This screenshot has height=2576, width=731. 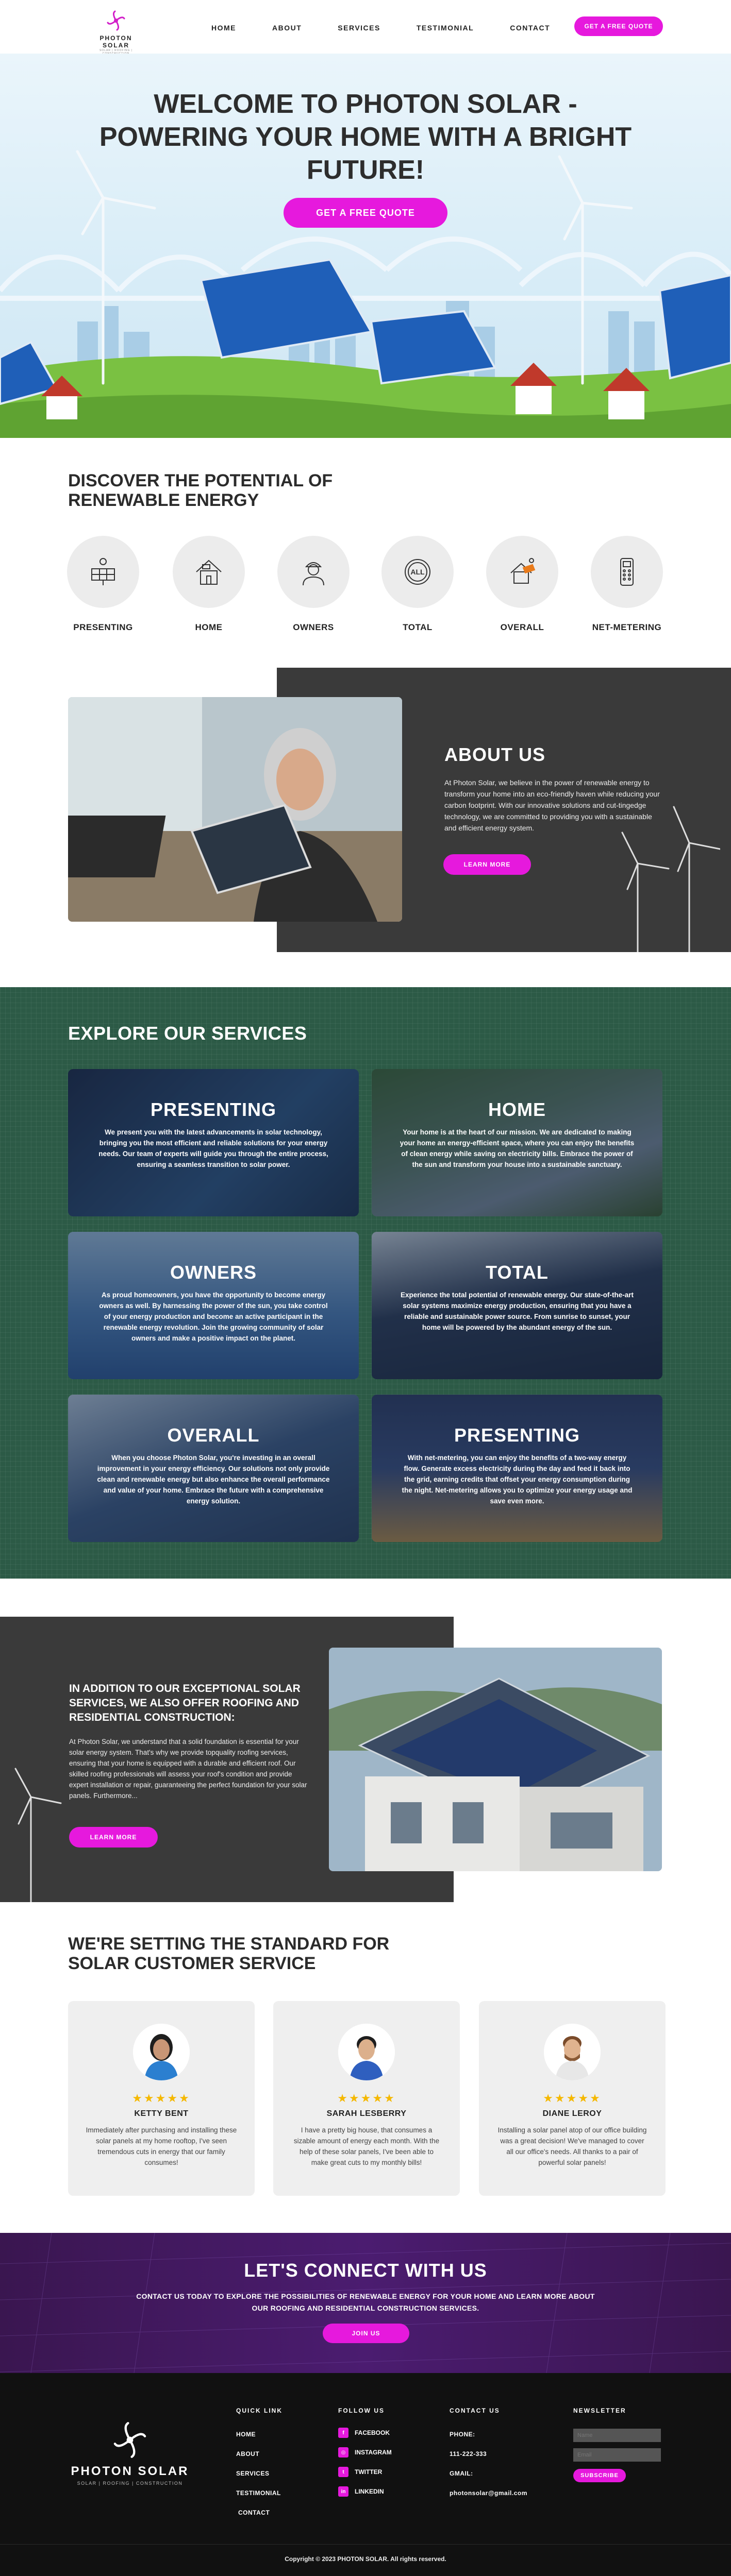 I want to click on footer-link-services: SERVICES, so click(x=252, y=2473).